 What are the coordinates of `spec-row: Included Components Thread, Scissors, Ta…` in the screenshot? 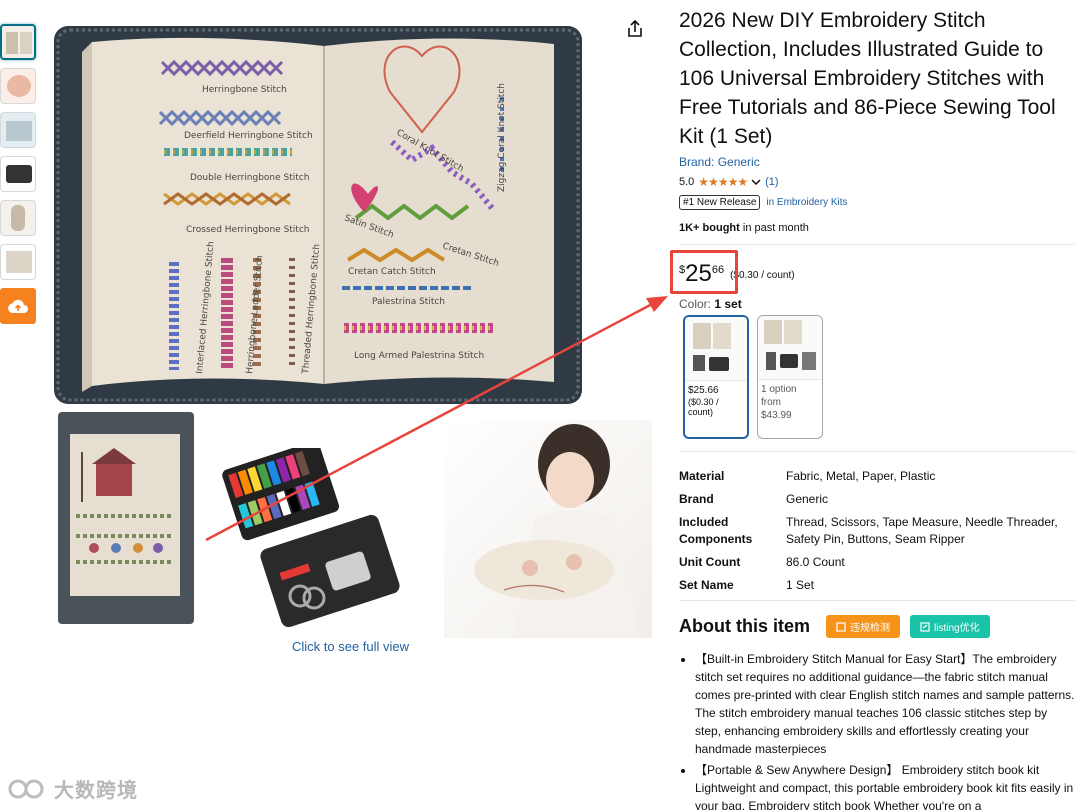 It's located at (877, 531).